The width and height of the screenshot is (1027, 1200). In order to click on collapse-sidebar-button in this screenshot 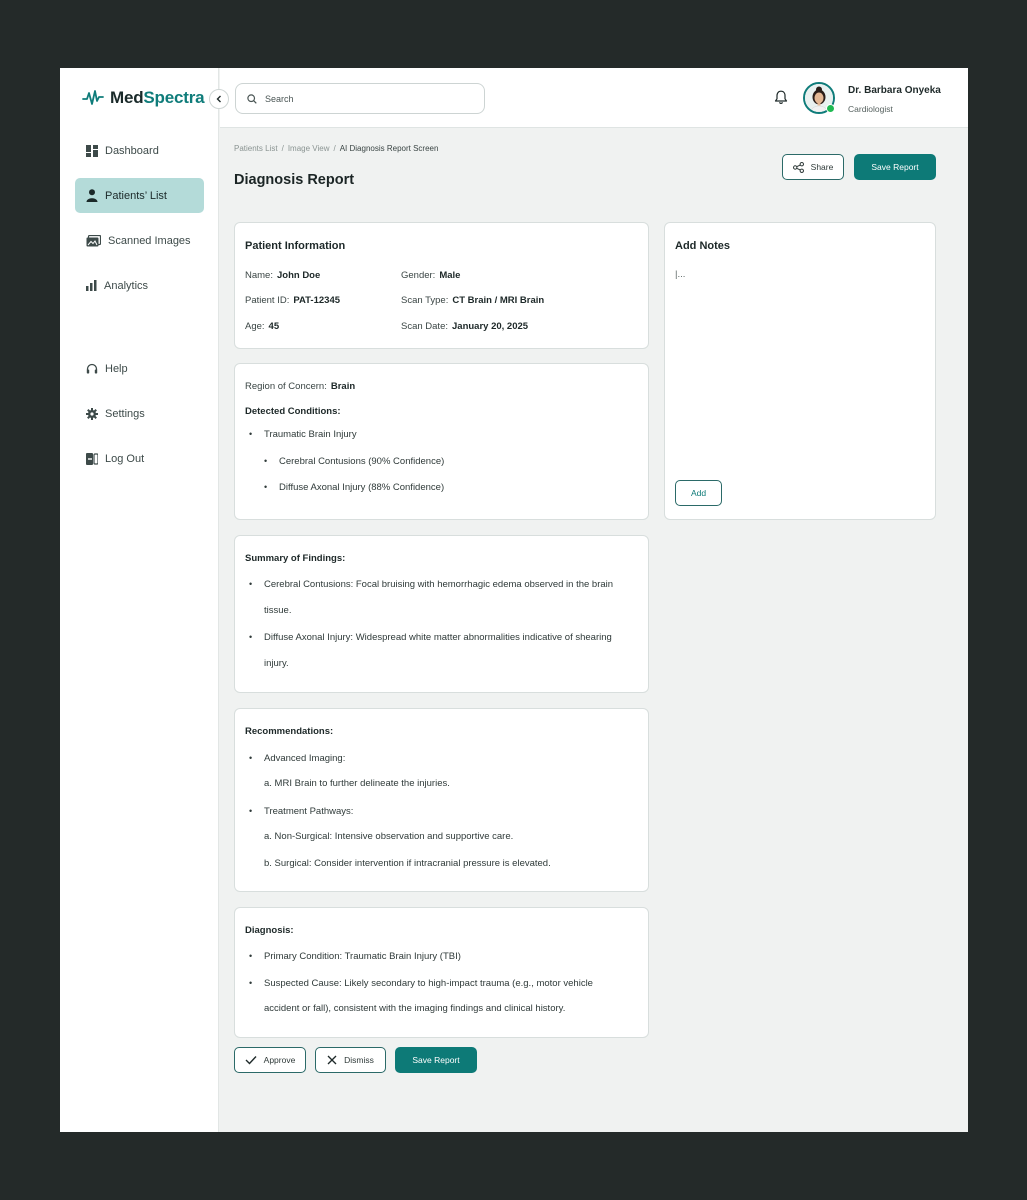, I will do `click(219, 99)`.